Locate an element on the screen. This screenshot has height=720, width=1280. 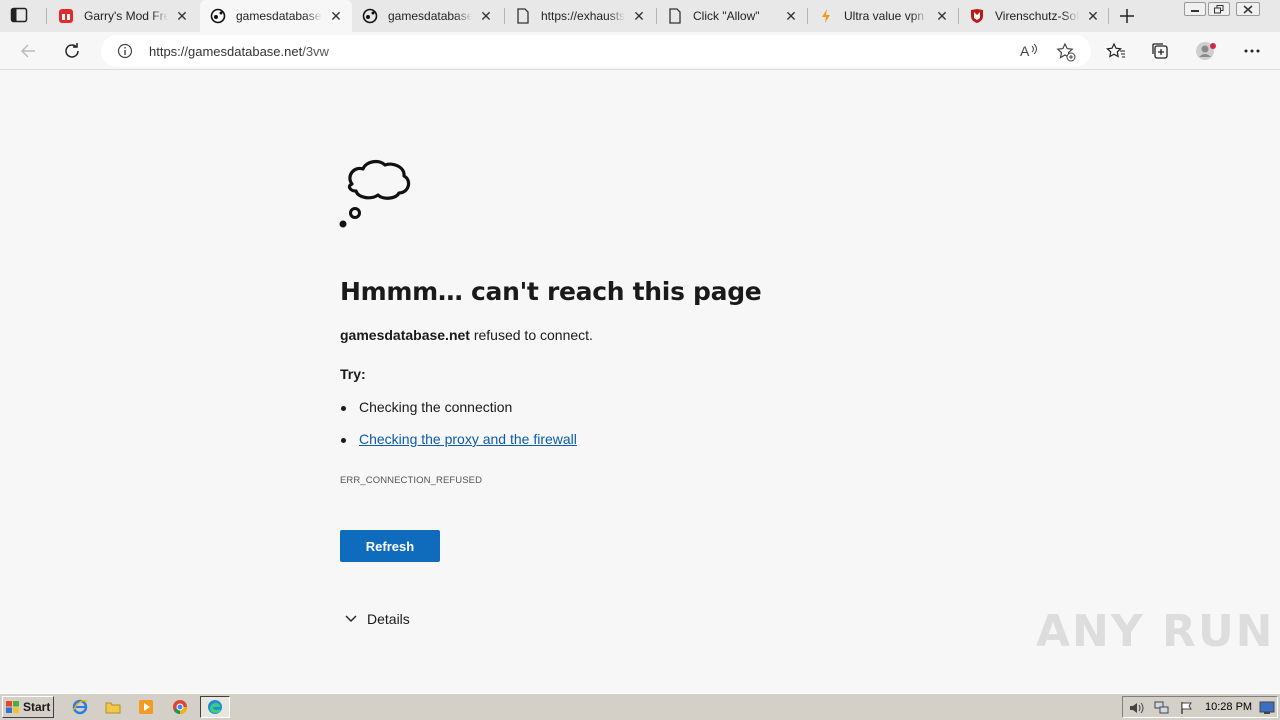
start-label: Start is located at coordinates (37, 707).